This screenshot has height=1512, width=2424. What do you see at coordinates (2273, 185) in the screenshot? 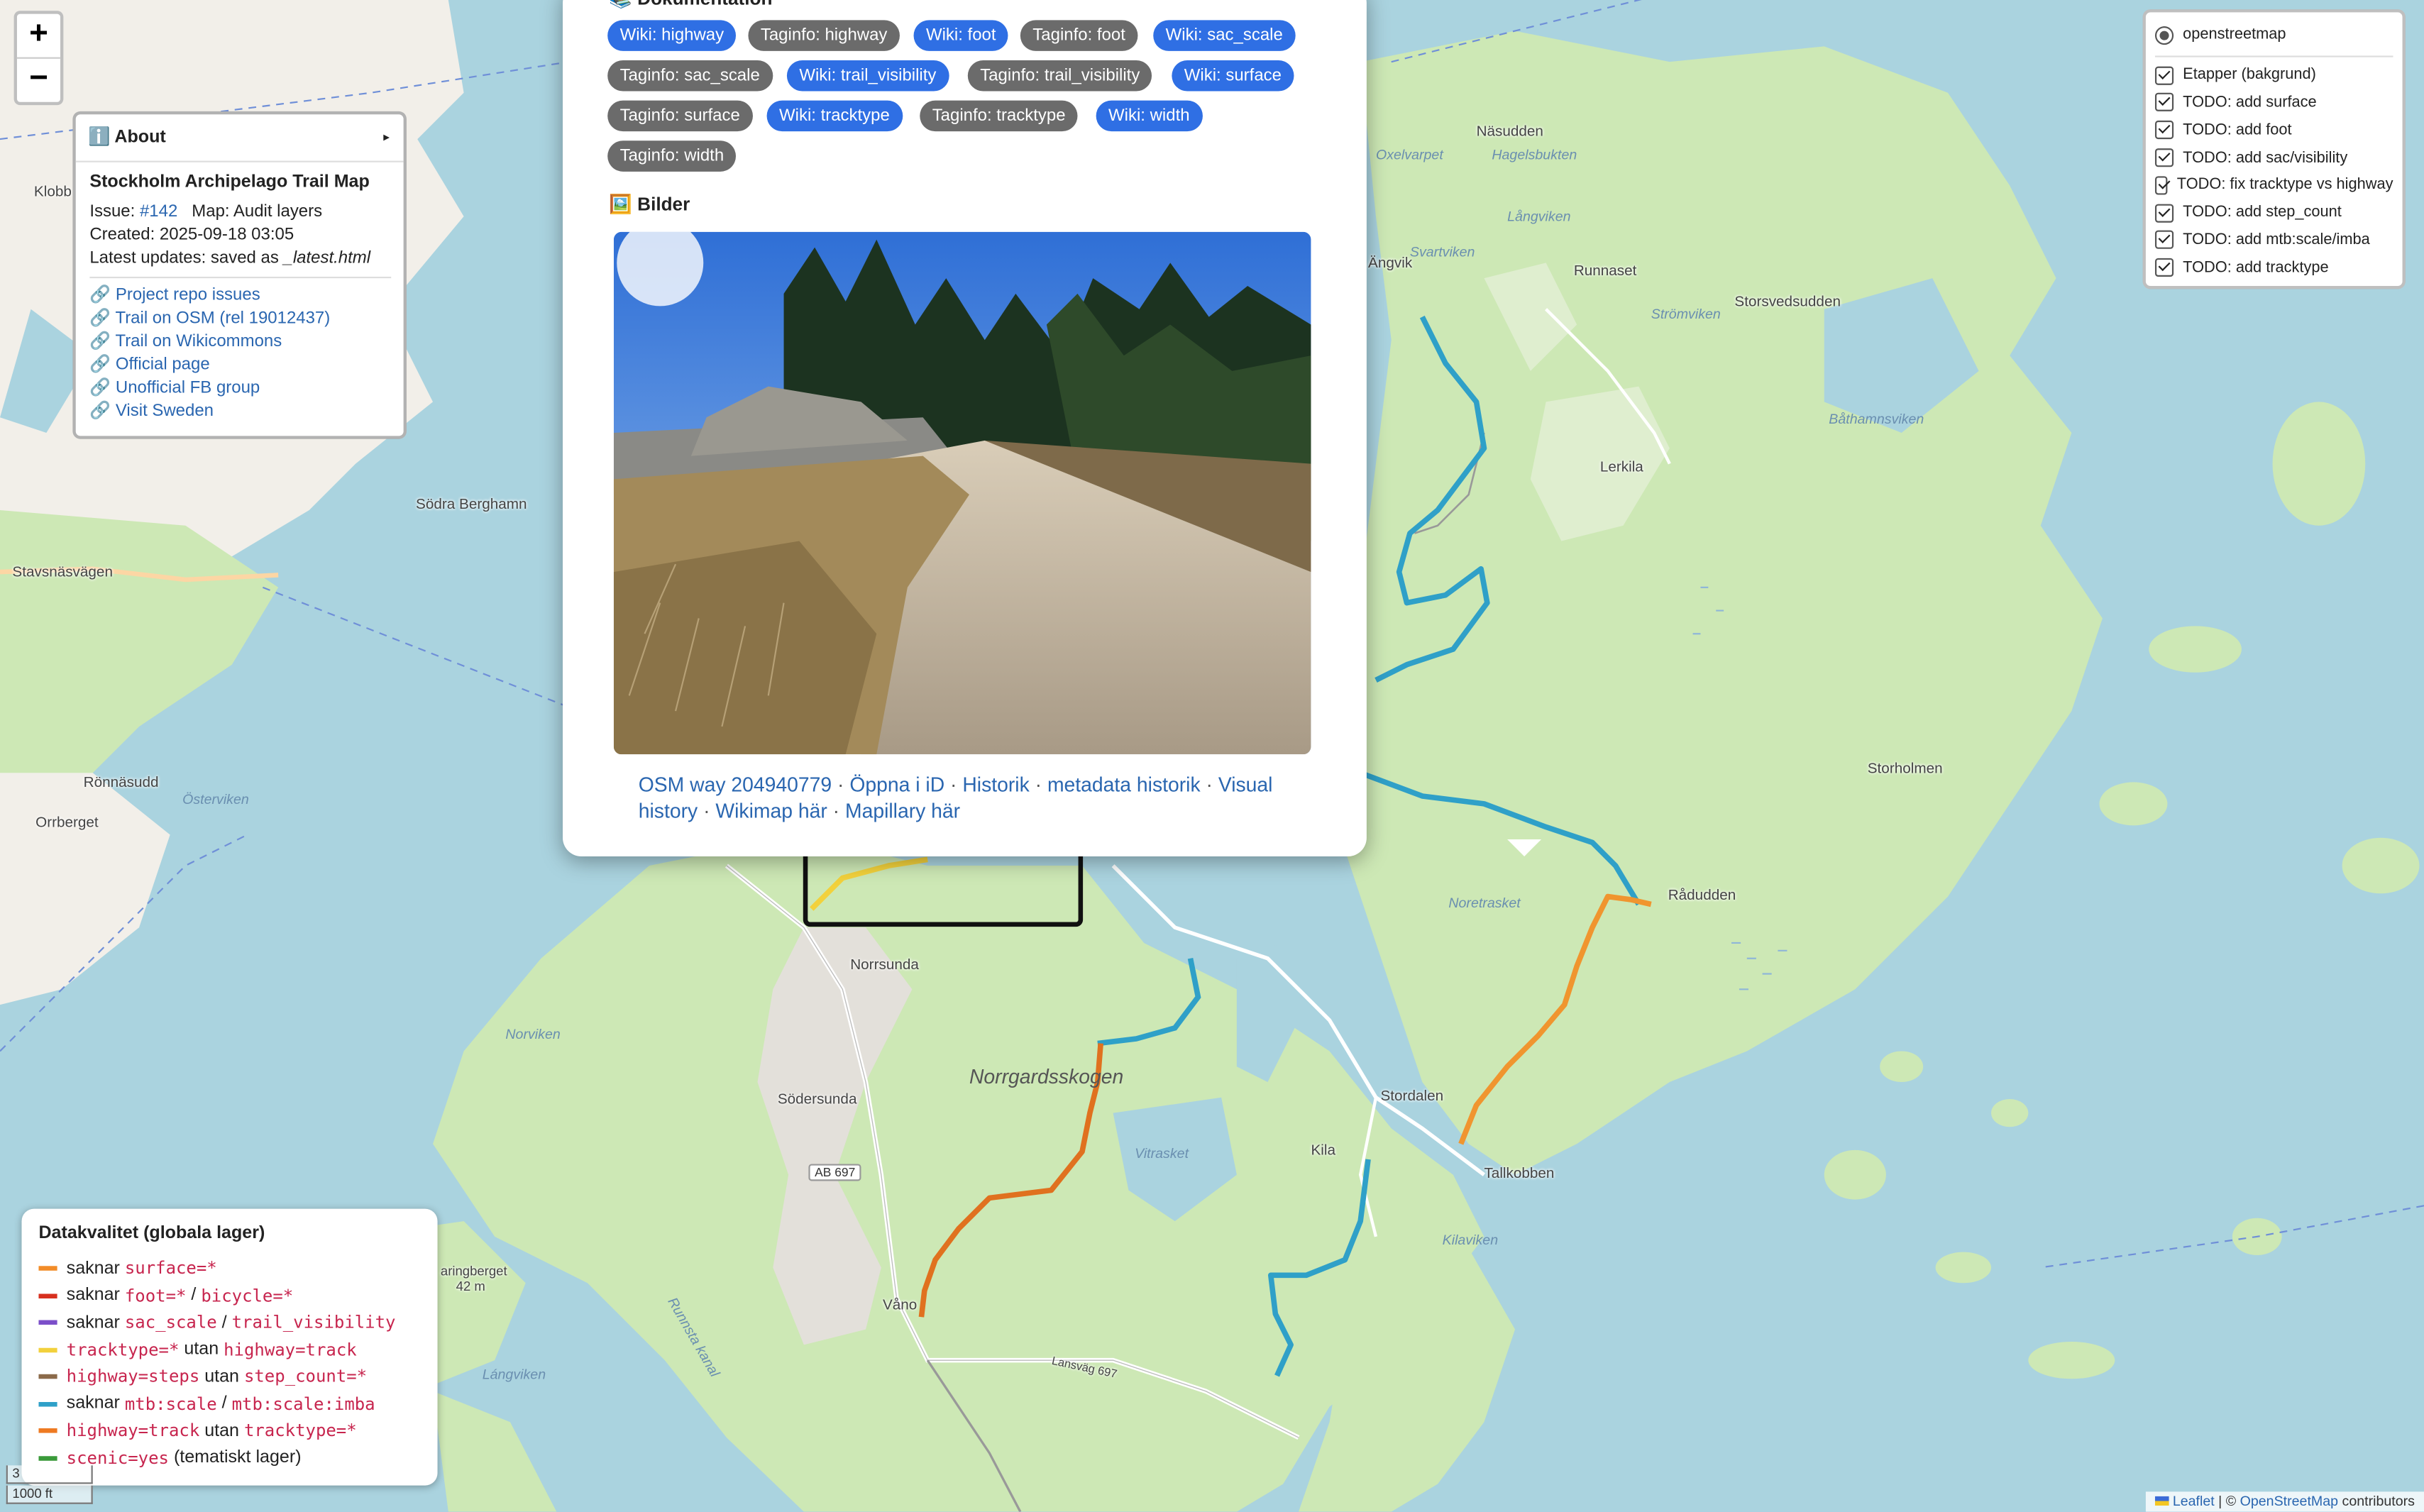
I see `overlay-option: TODO: fix tracktype vs highway` at bounding box center [2273, 185].